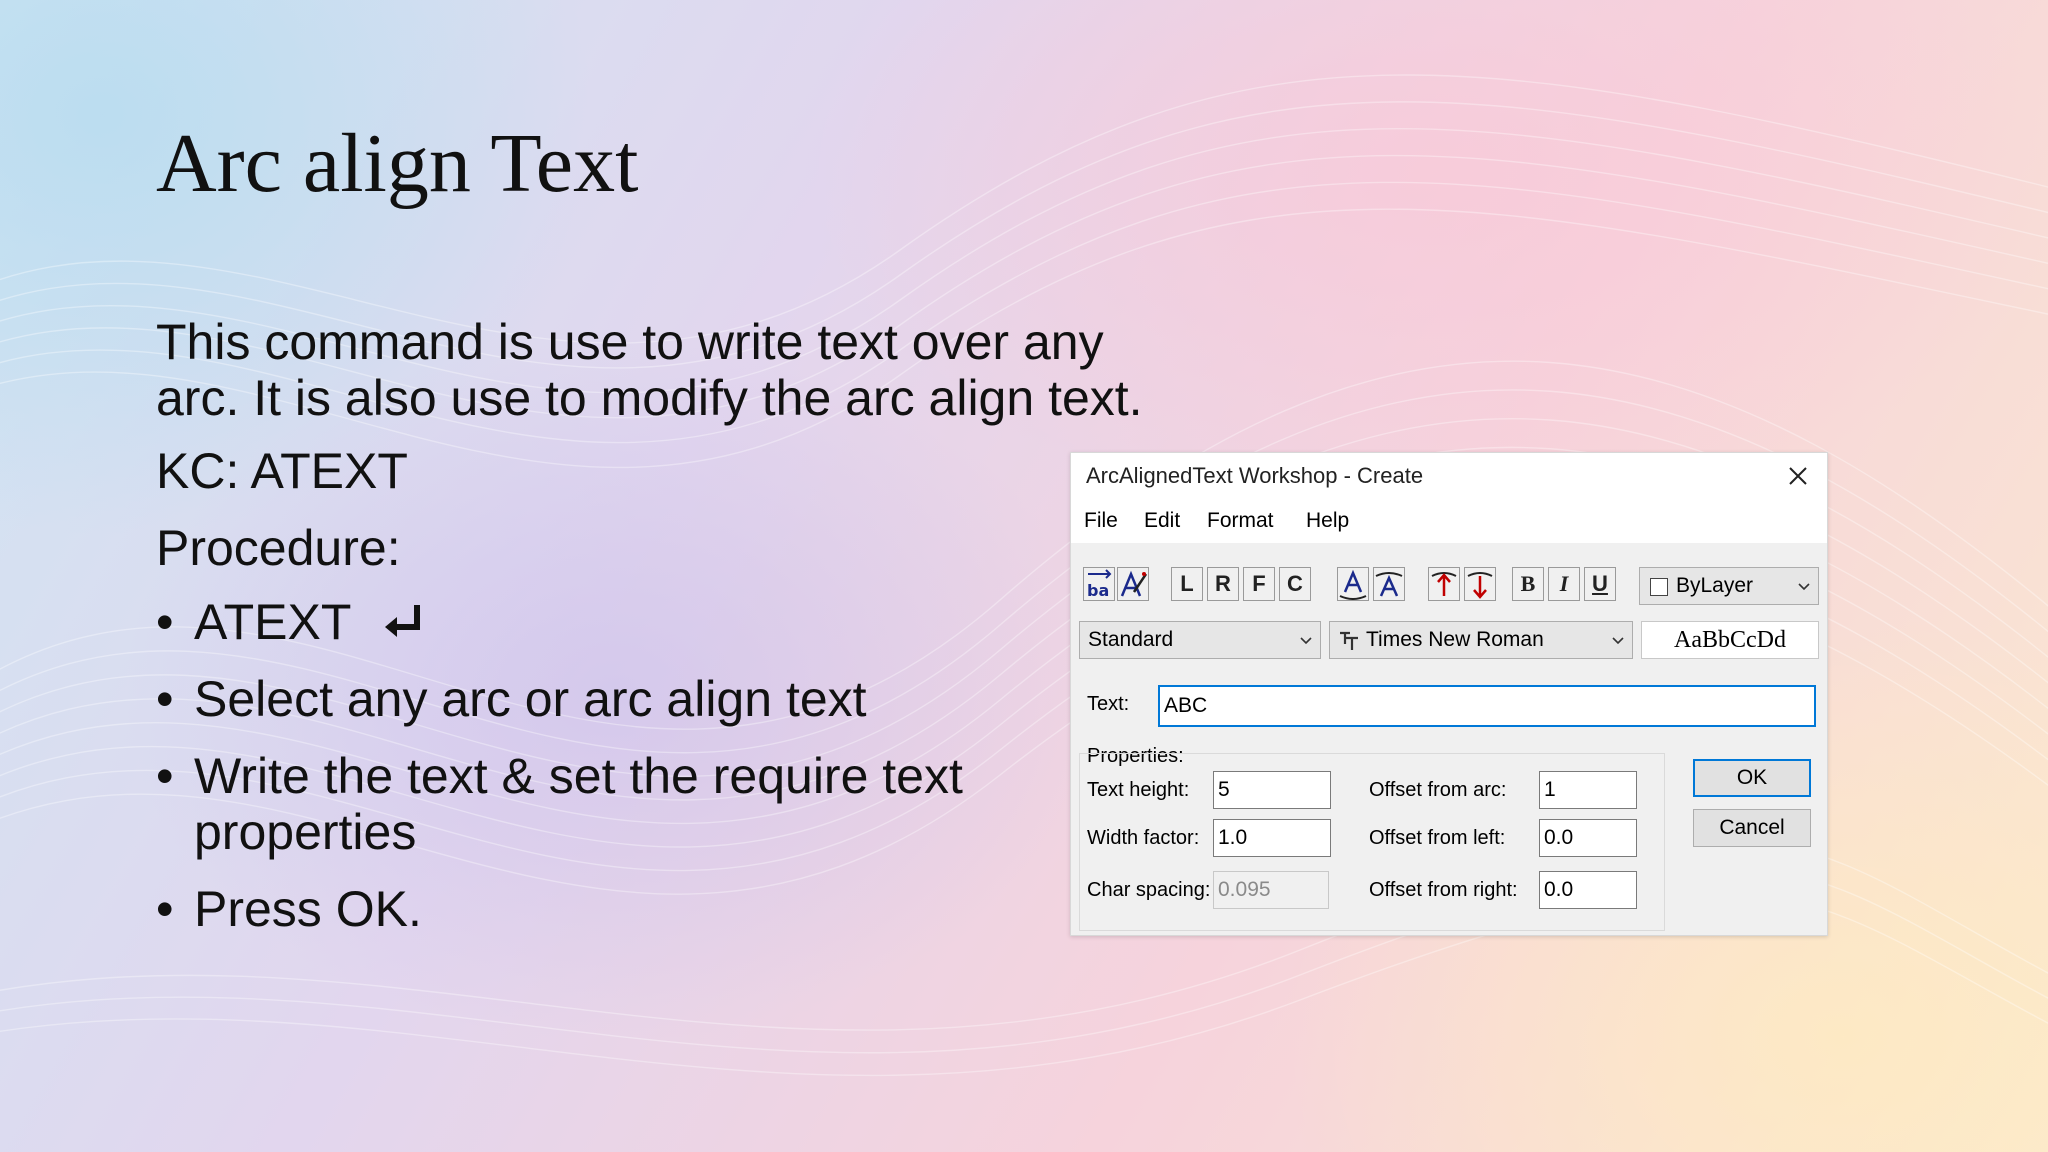 Image resolution: width=2048 pixels, height=1152 pixels. I want to click on color-select-value: ByLayer, so click(1715, 585).